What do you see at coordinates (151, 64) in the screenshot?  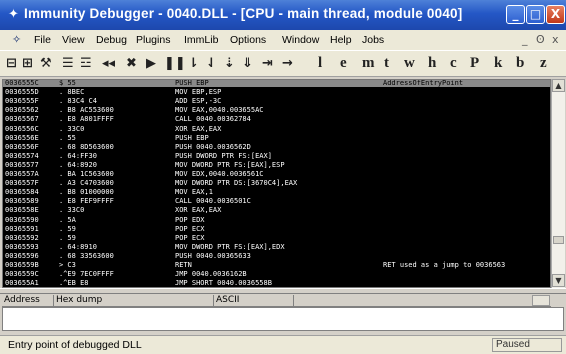 I see `run-icon: ▶` at bounding box center [151, 64].